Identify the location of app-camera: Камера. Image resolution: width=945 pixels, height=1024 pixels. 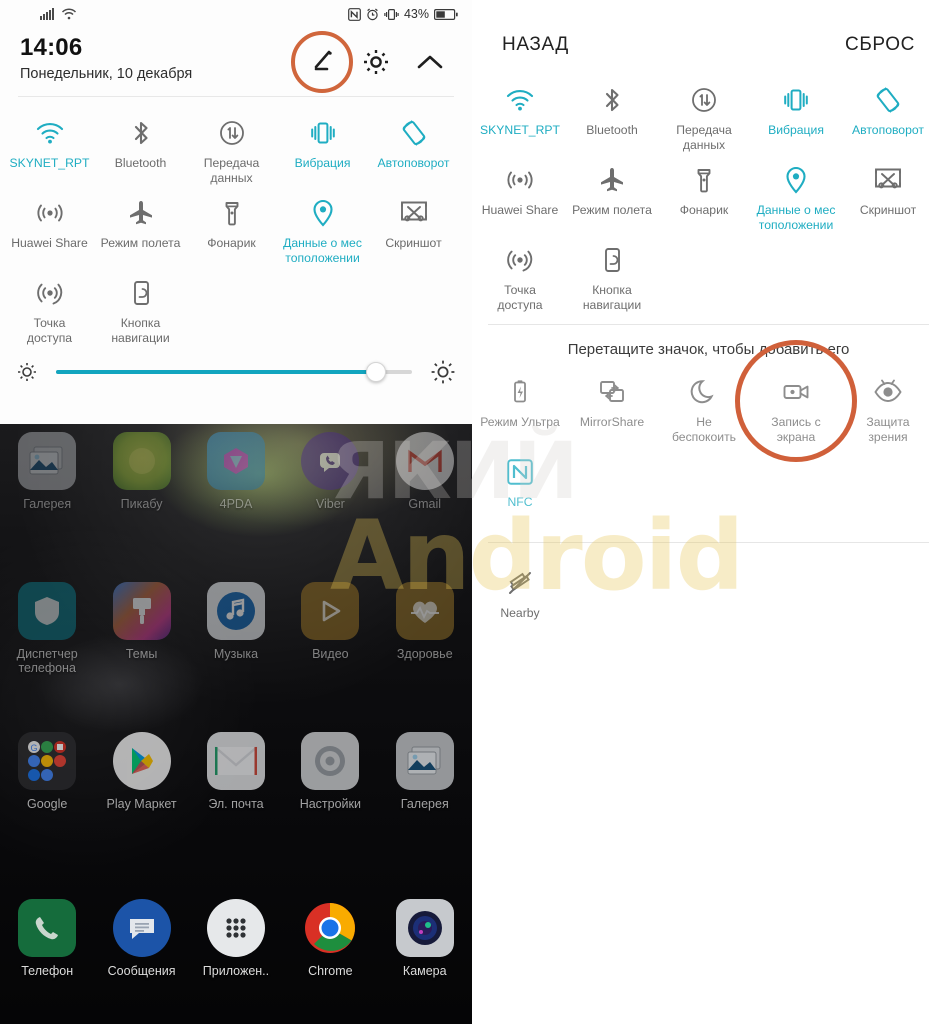
(425, 938).